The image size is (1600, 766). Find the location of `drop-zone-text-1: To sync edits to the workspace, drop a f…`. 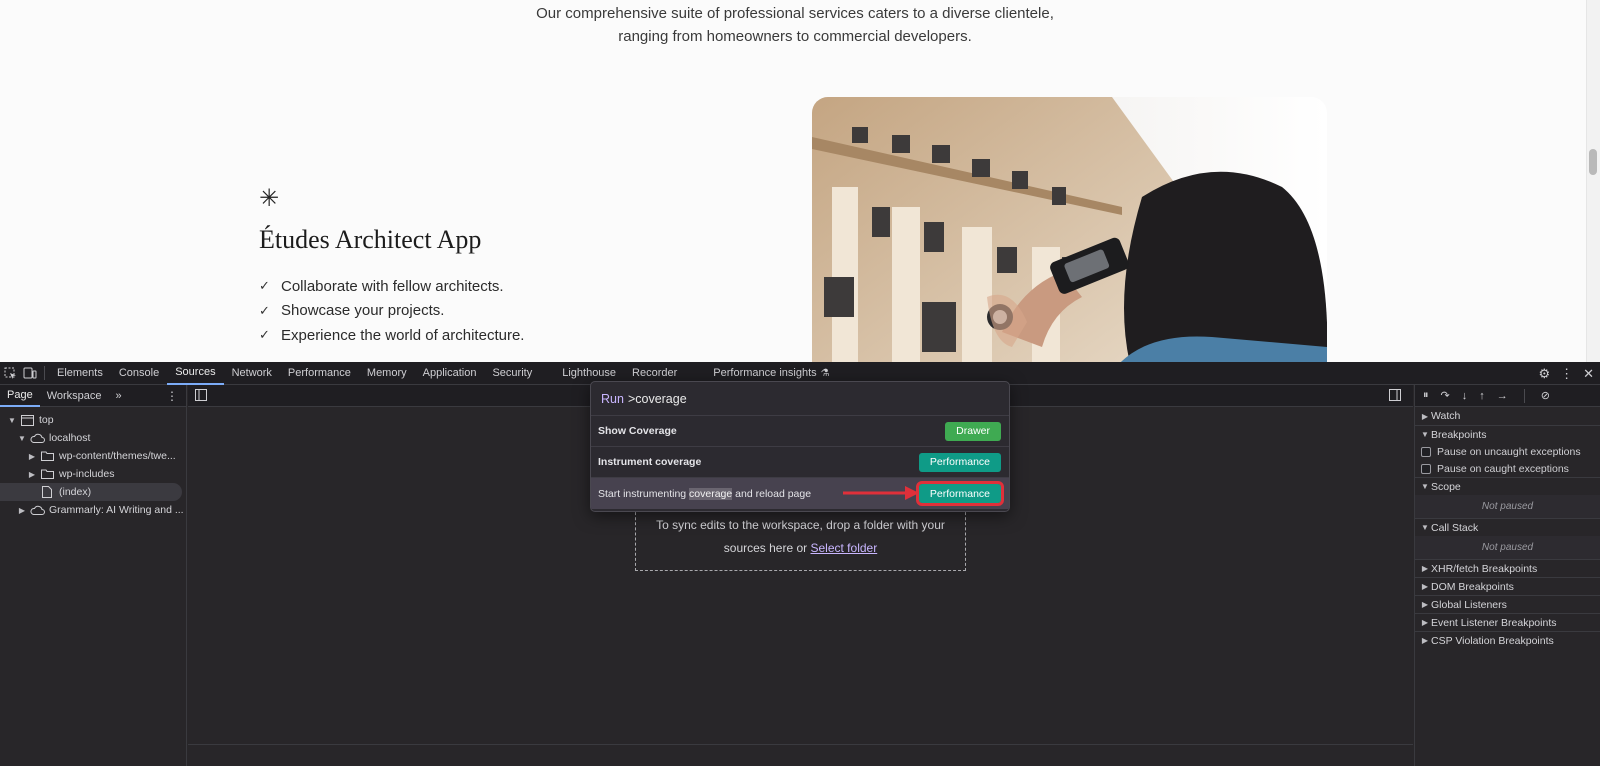

drop-zone-text-1: To sync edits to the workspace, drop a f… is located at coordinates (800, 525).